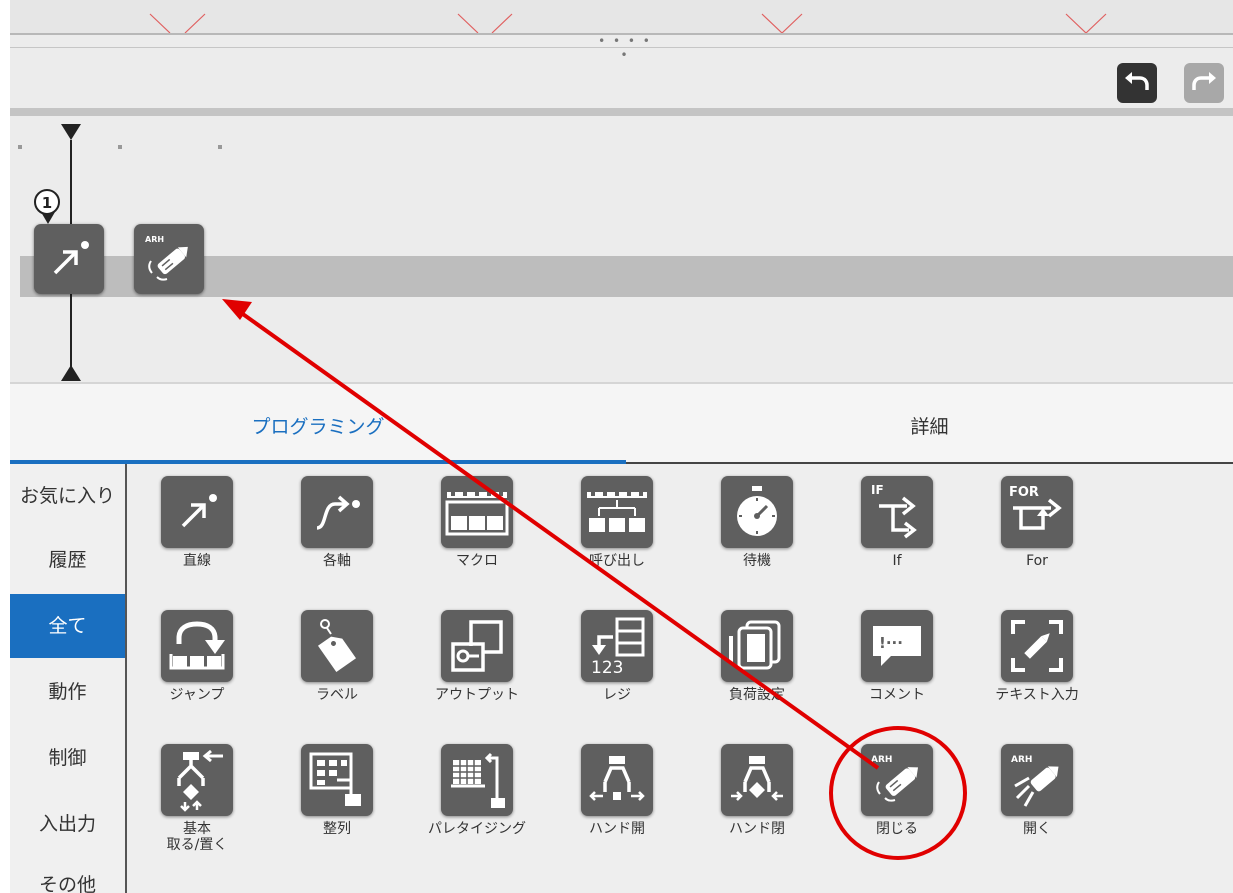  I want to click on hand-close-icon, so click(757, 780).